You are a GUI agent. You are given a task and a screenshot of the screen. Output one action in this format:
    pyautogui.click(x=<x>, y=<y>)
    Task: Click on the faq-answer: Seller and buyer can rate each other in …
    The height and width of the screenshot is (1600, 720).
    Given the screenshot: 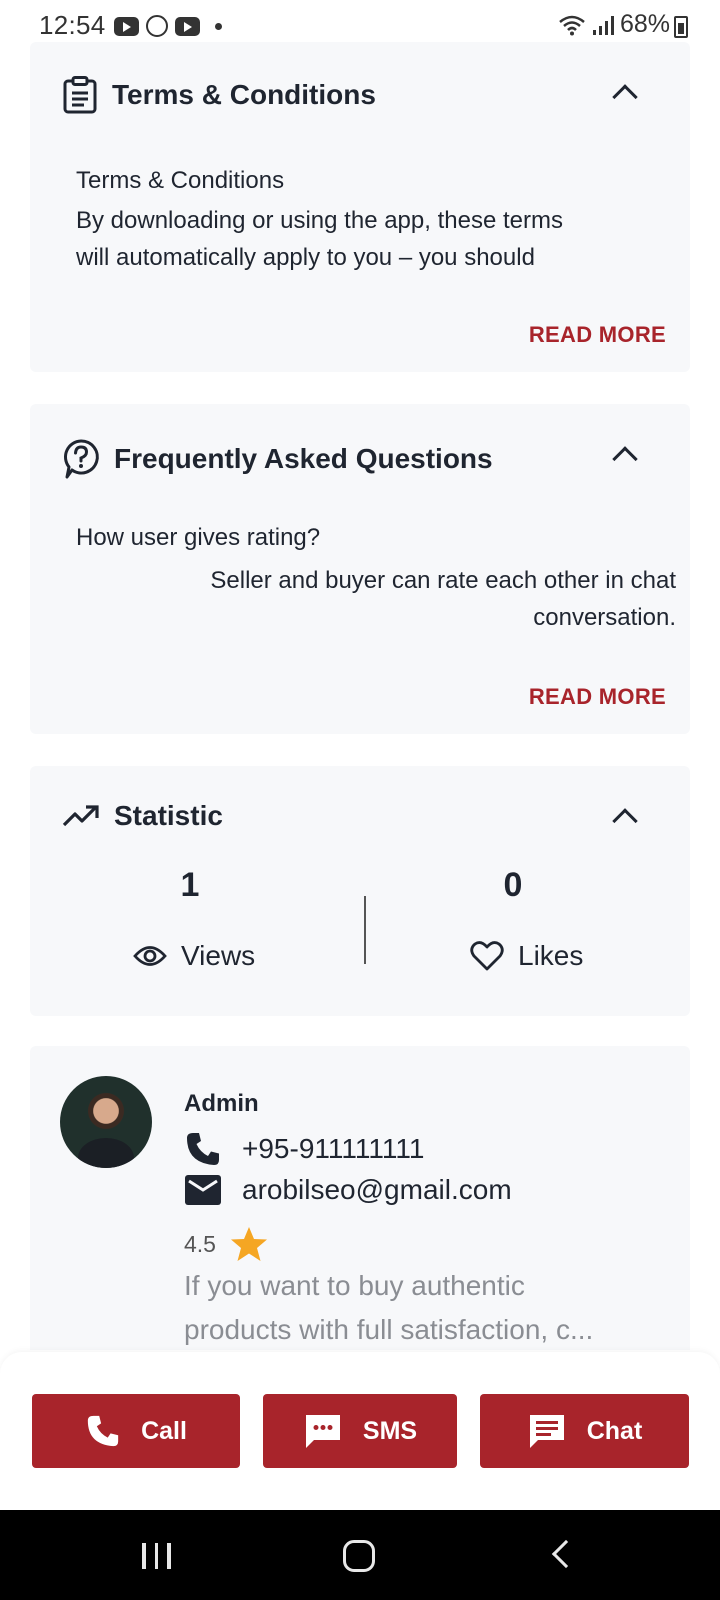 What is the action you would take?
    pyautogui.click(x=401, y=599)
    